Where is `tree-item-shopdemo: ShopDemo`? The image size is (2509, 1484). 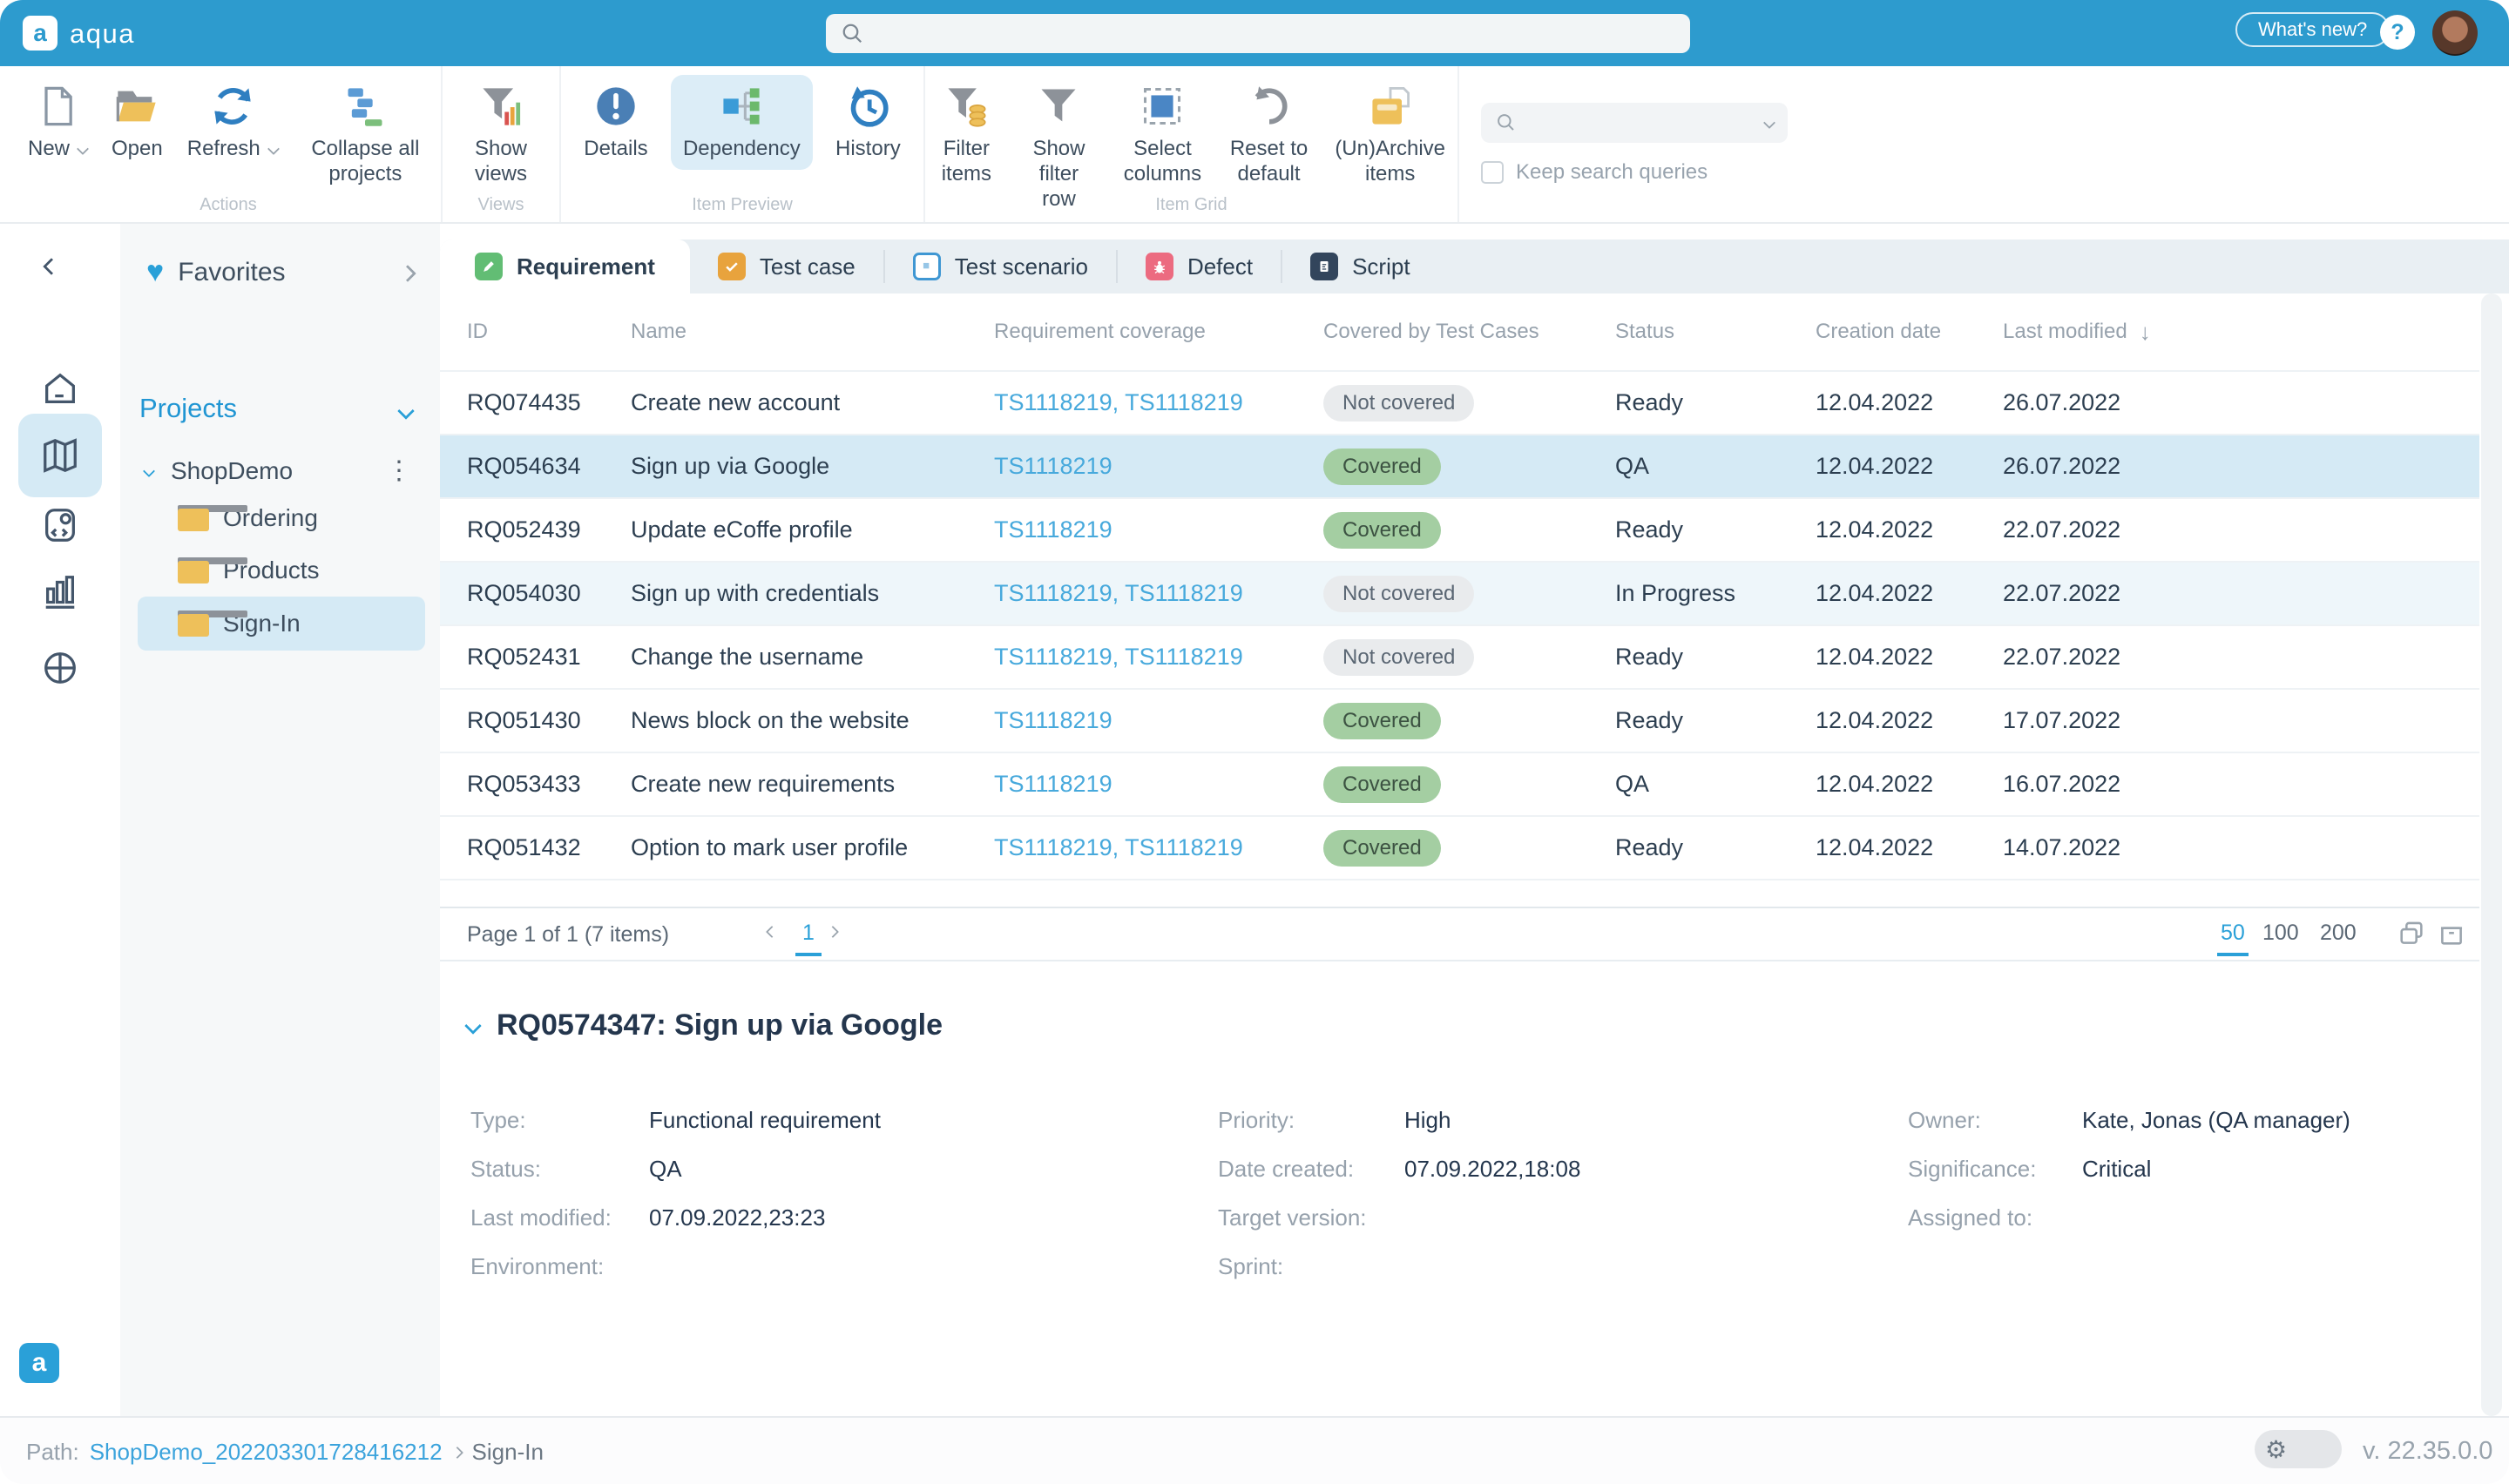
tree-item-shopdemo: ShopDemo is located at coordinates (217, 471).